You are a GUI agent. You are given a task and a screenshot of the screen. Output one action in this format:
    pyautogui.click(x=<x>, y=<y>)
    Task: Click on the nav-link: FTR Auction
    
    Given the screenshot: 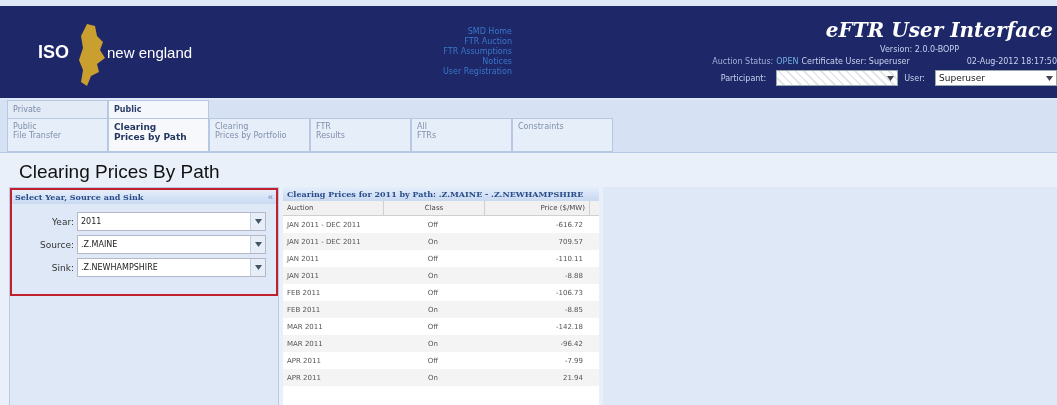 What is the action you would take?
    pyautogui.click(x=488, y=42)
    